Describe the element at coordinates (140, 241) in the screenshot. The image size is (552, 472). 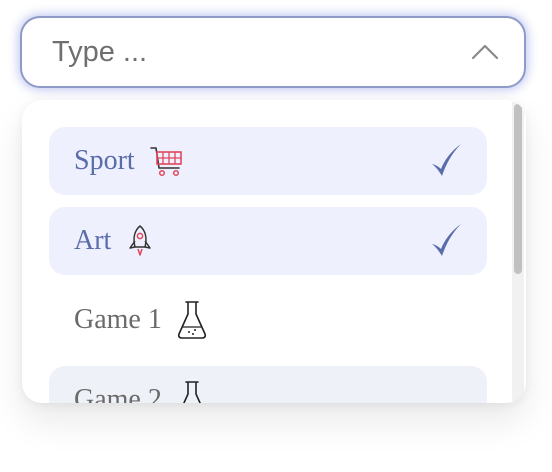
I see `rocket-icon` at that location.